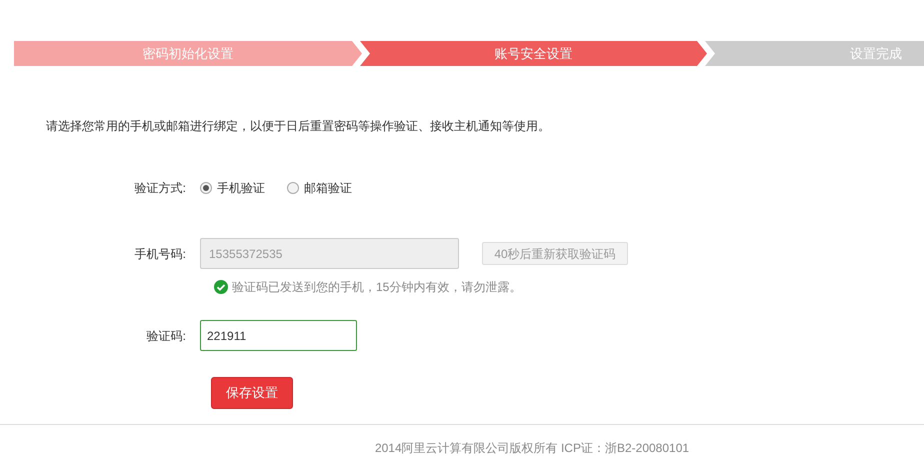 The height and width of the screenshot is (468, 924). Describe the element at coordinates (232, 188) in the screenshot. I see `radio-option: 手机验证` at that location.